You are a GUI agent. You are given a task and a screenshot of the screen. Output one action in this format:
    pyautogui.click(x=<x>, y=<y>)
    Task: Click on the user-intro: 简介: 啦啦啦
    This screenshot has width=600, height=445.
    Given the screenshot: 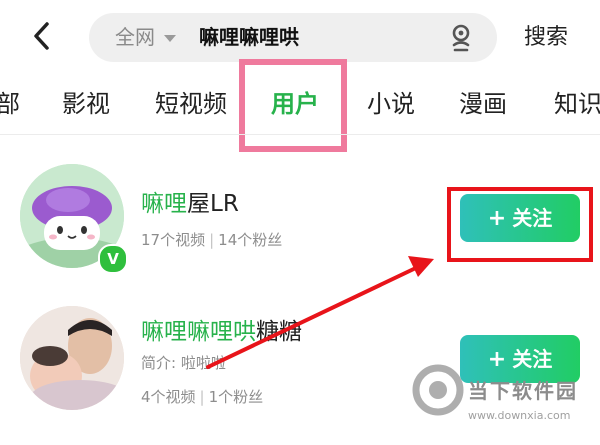 What is the action you would take?
    pyautogui.click(x=183, y=363)
    